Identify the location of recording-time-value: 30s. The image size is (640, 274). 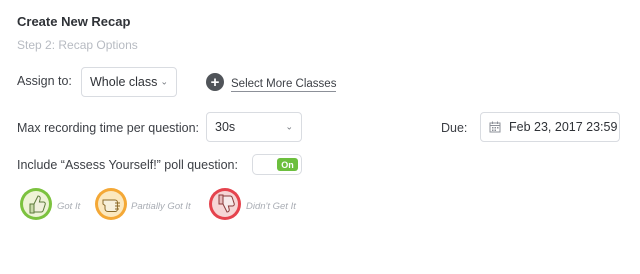
(225, 127).